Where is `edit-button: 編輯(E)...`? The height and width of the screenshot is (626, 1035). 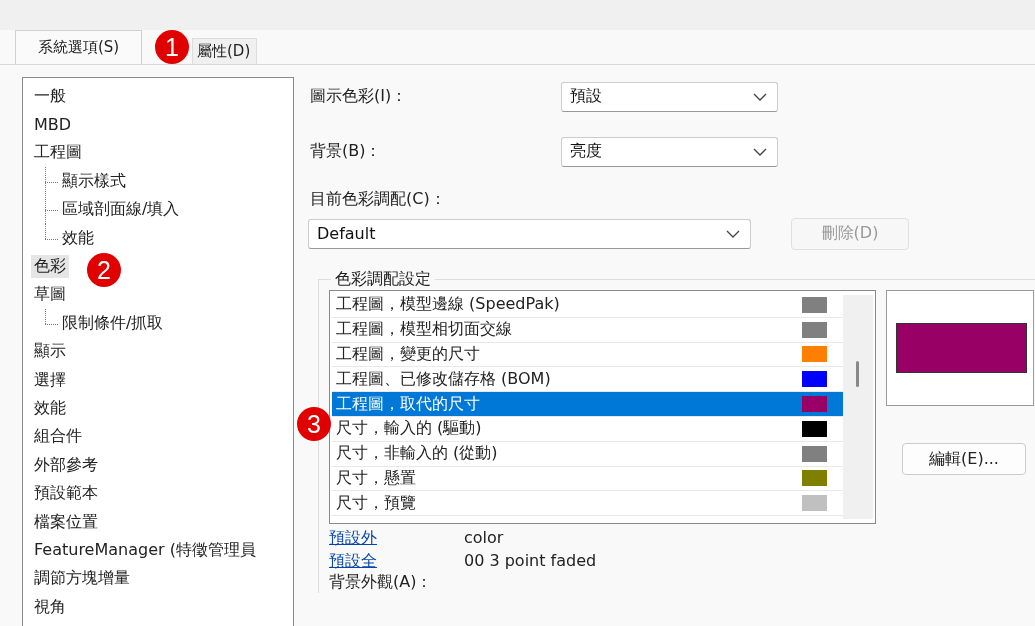 edit-button: 編輯(E)... is located at coordinates (964, 459).